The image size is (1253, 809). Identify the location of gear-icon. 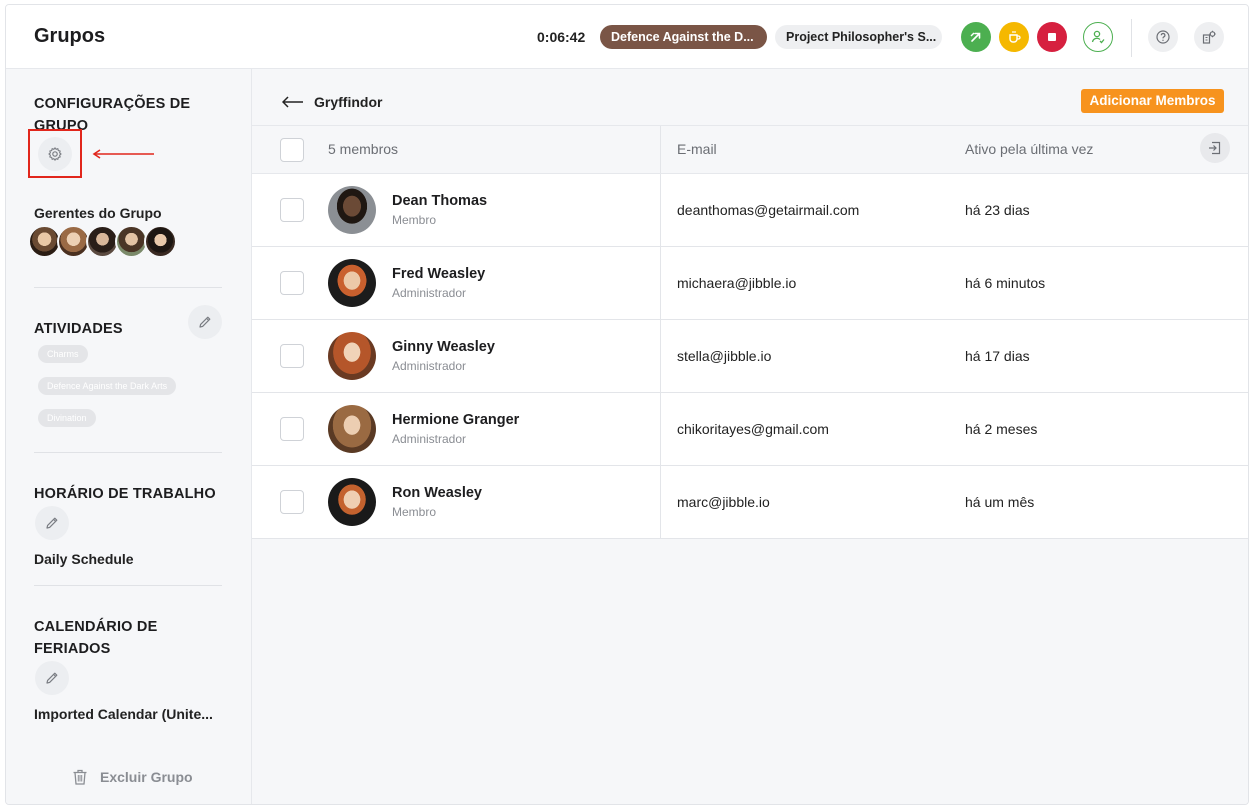
(55, 154).